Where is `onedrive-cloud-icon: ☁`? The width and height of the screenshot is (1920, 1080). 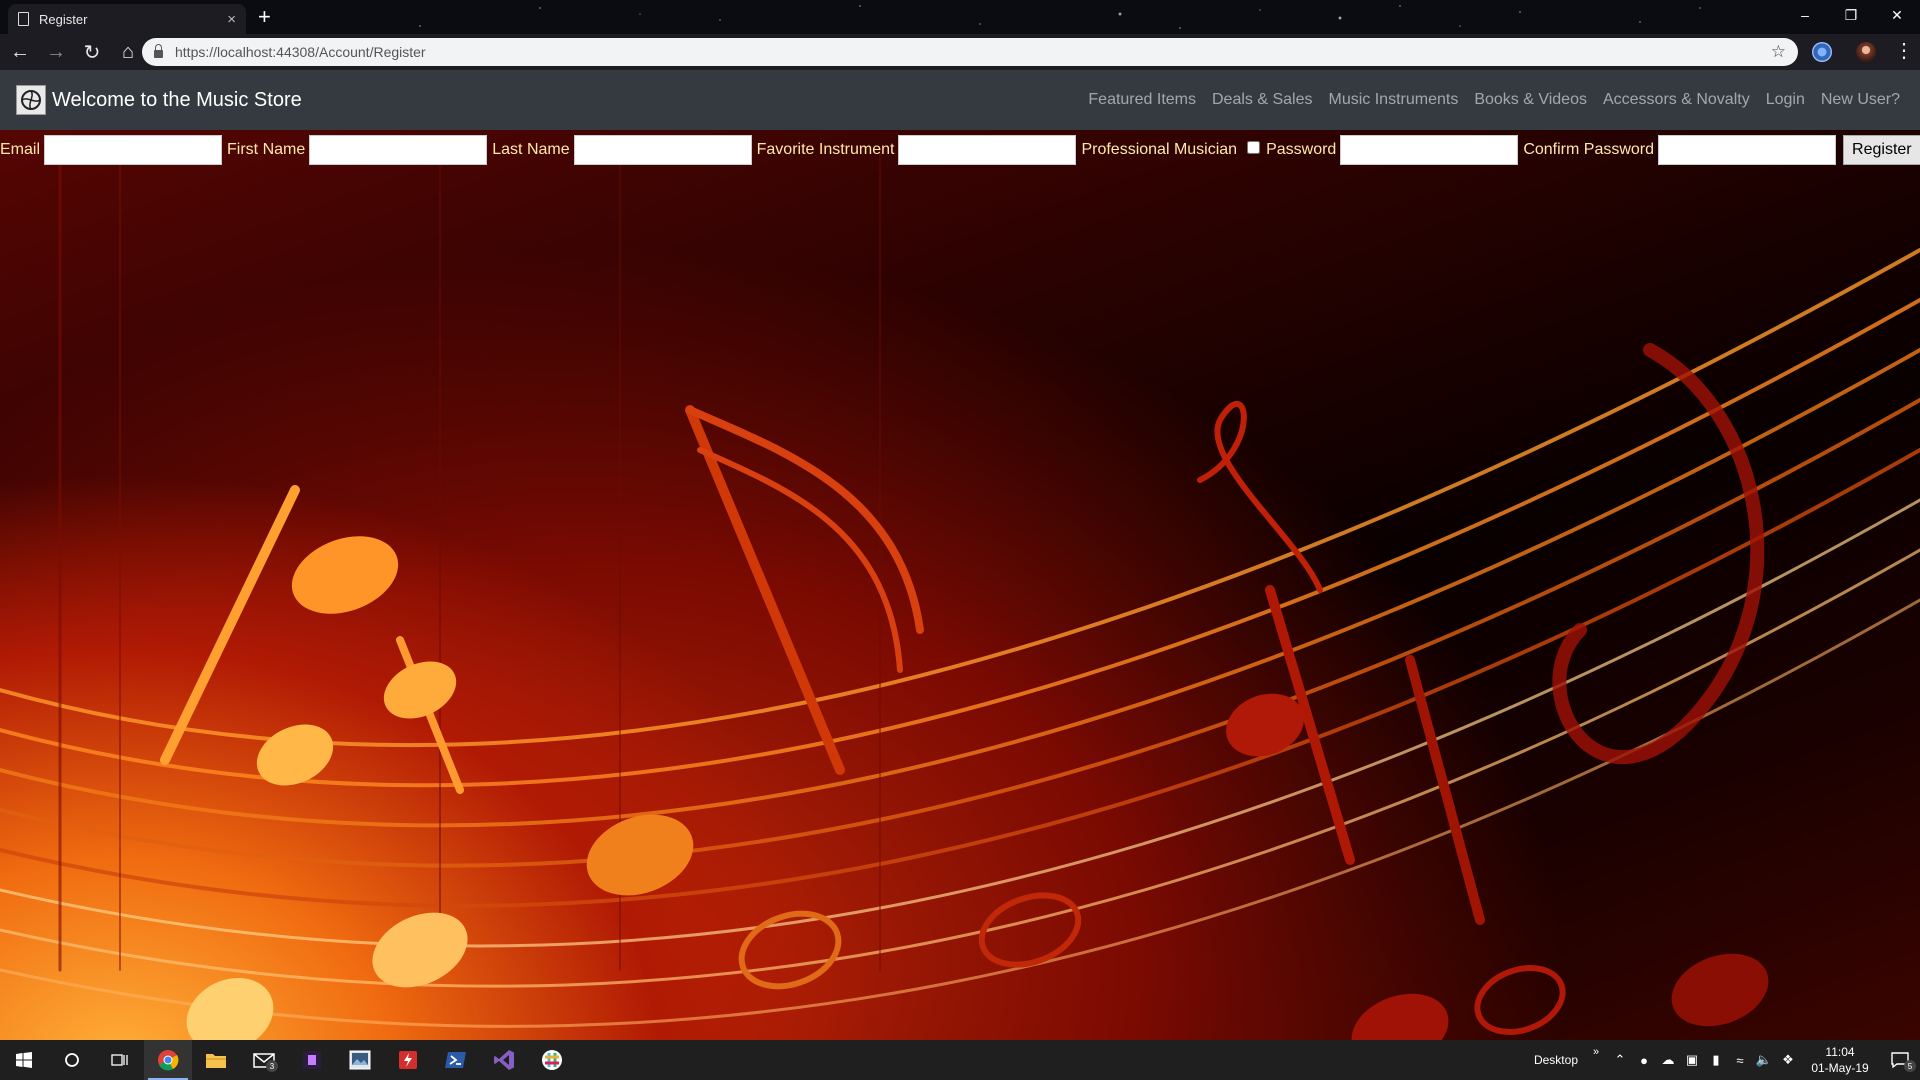 onedrive-cloud-icon: ☁ is located at coordinates (1668, 1060).